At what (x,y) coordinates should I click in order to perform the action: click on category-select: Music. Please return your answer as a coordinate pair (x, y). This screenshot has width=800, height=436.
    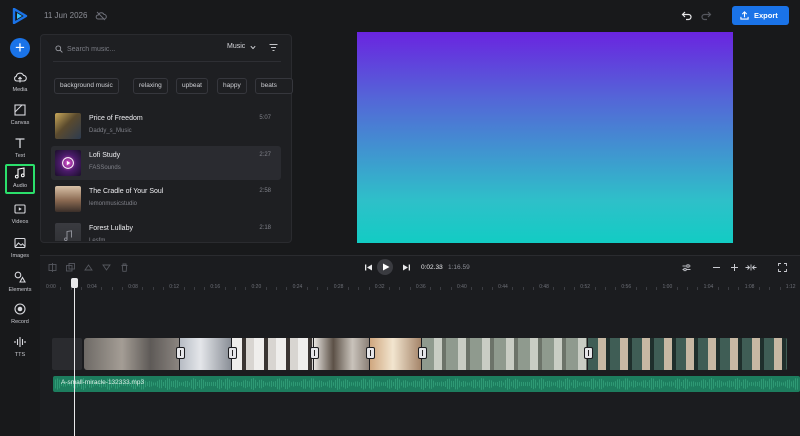
    Looking at the image, I should click on (236, 46).